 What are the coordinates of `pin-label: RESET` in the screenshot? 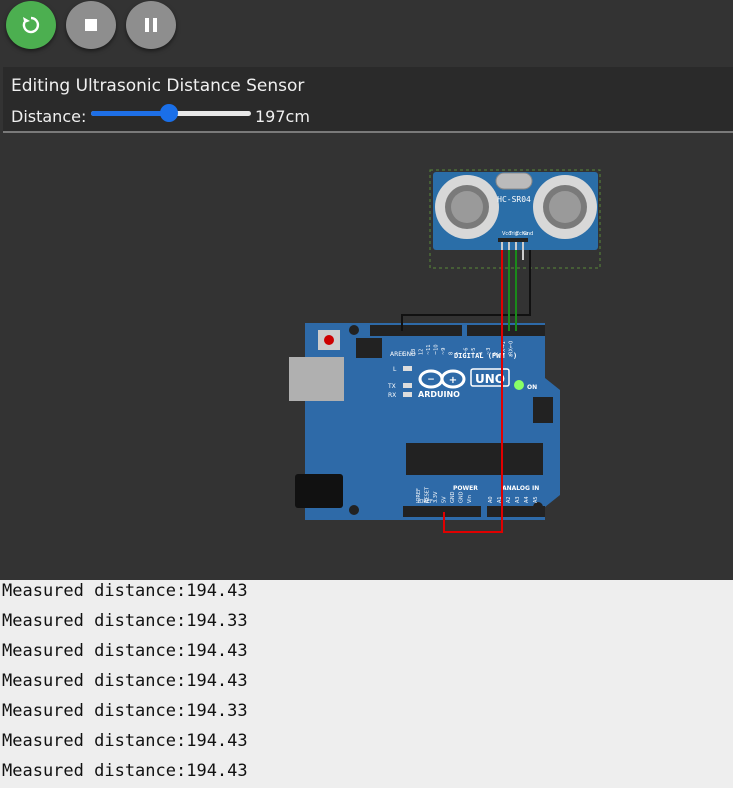 It's located at (428, 494).